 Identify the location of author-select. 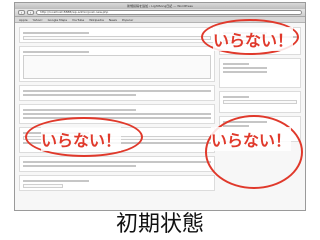
(43, 186).